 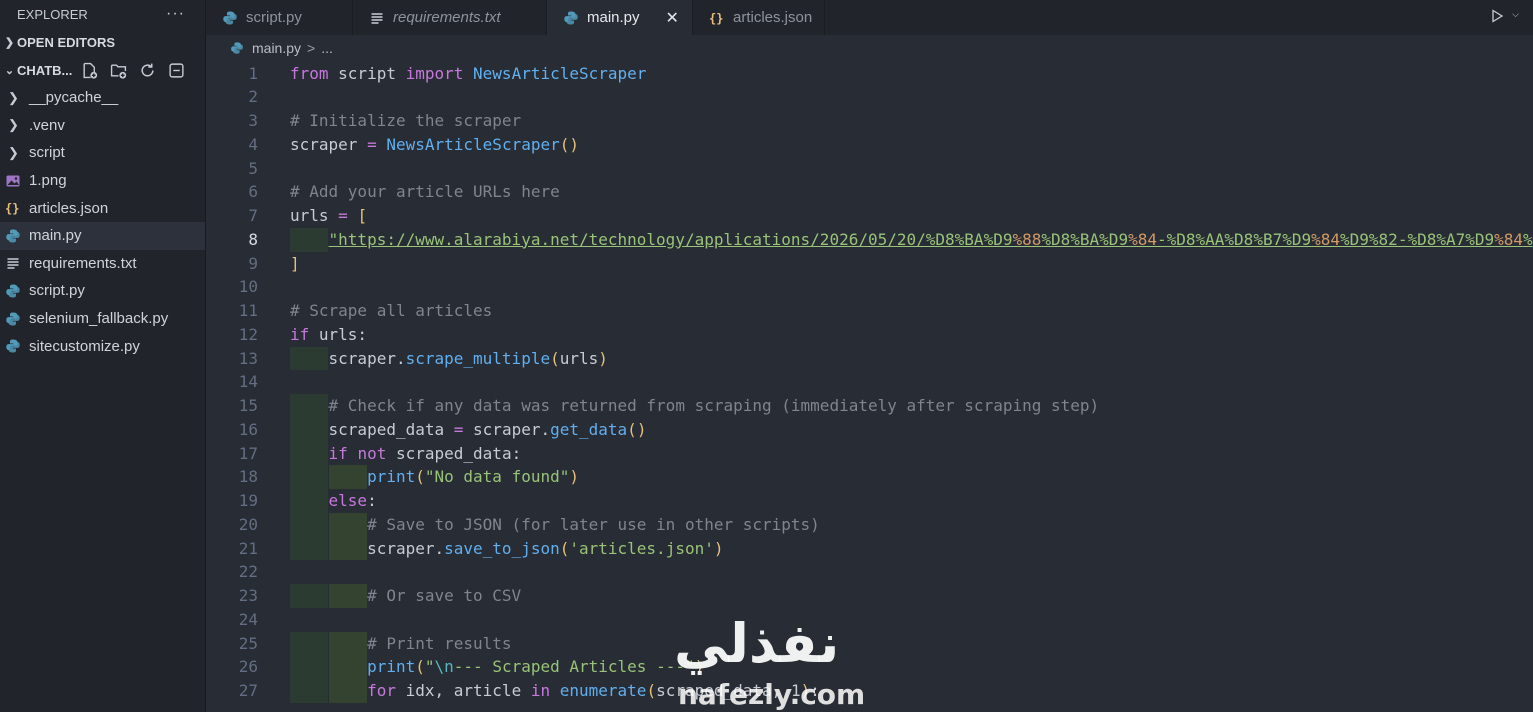 I want to click on line-number: 19, so click(x=248, y=500).